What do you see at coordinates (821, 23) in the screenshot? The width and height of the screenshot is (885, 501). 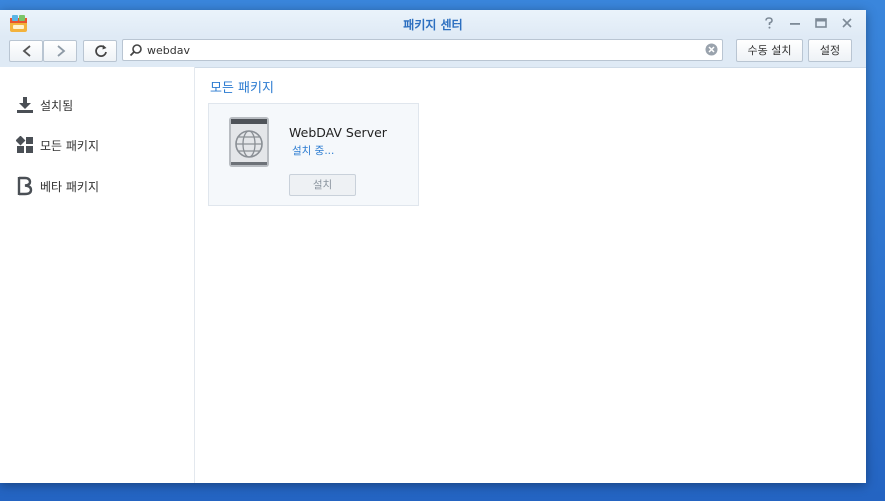 I see `maximize-icon` at bounding box center [821, 23].